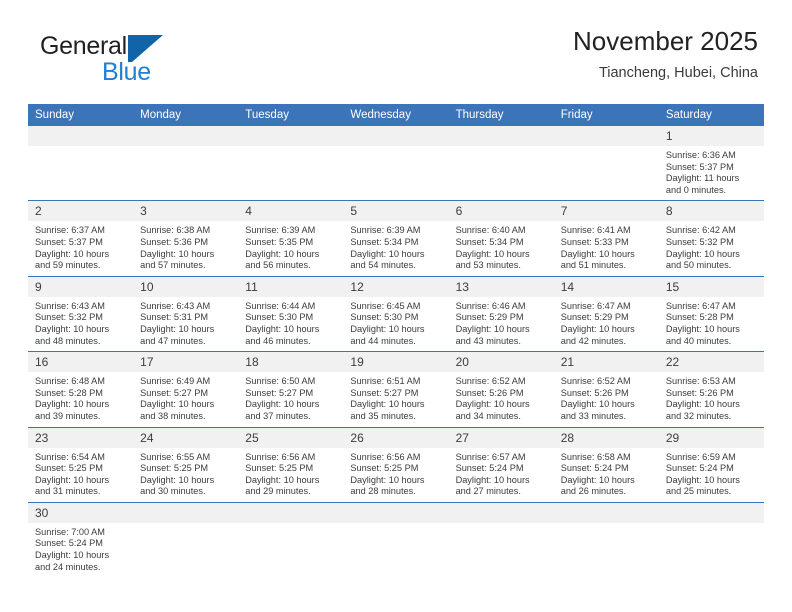 The width and height of the screenshot is (792, 612). I want to click on day-number: 18, so click(291, 362).